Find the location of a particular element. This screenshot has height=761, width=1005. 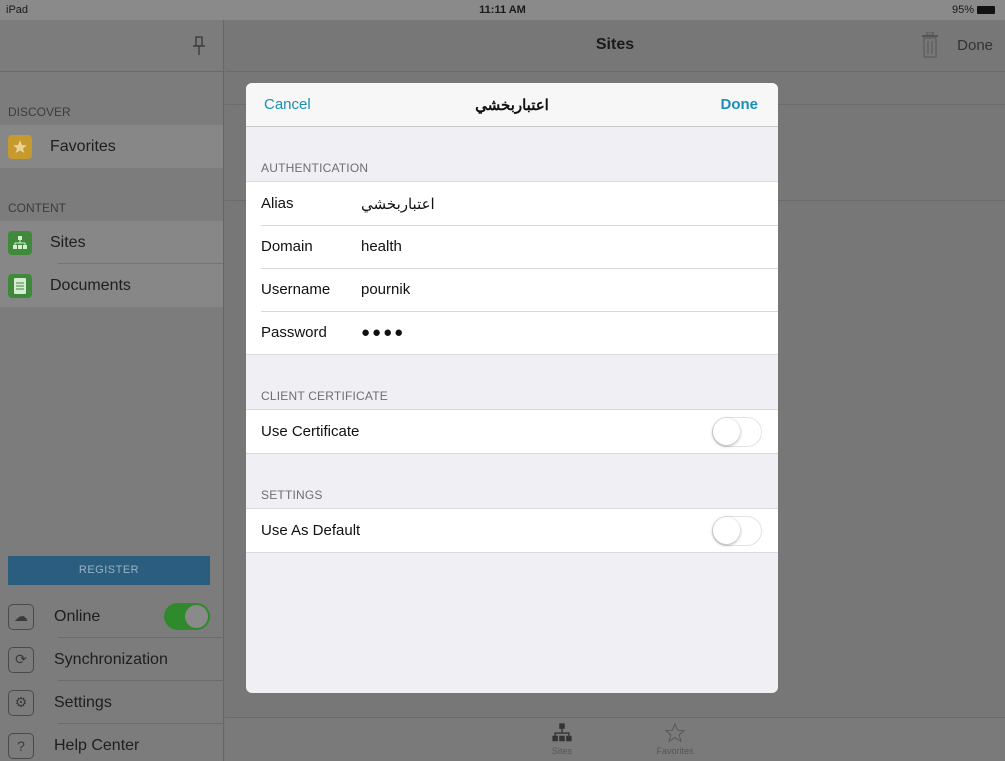

clock: 11:11 AM is located at coordinates (502, 10).